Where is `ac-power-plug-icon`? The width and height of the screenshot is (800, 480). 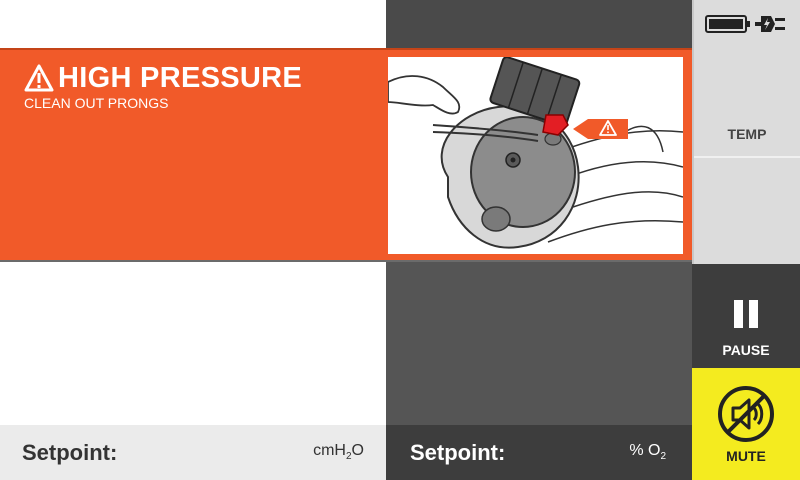 ac-power-plug-icon is located at coordinates (770, 24).